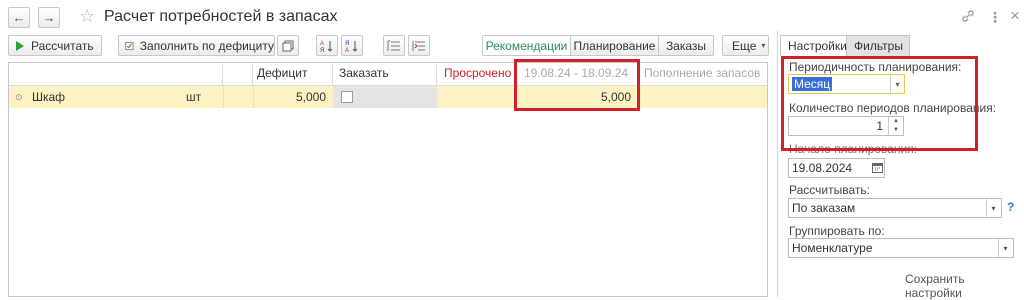 The image size is (1024, 300). I want to click on calculate-label: Рассчитать, so click(62, 45).